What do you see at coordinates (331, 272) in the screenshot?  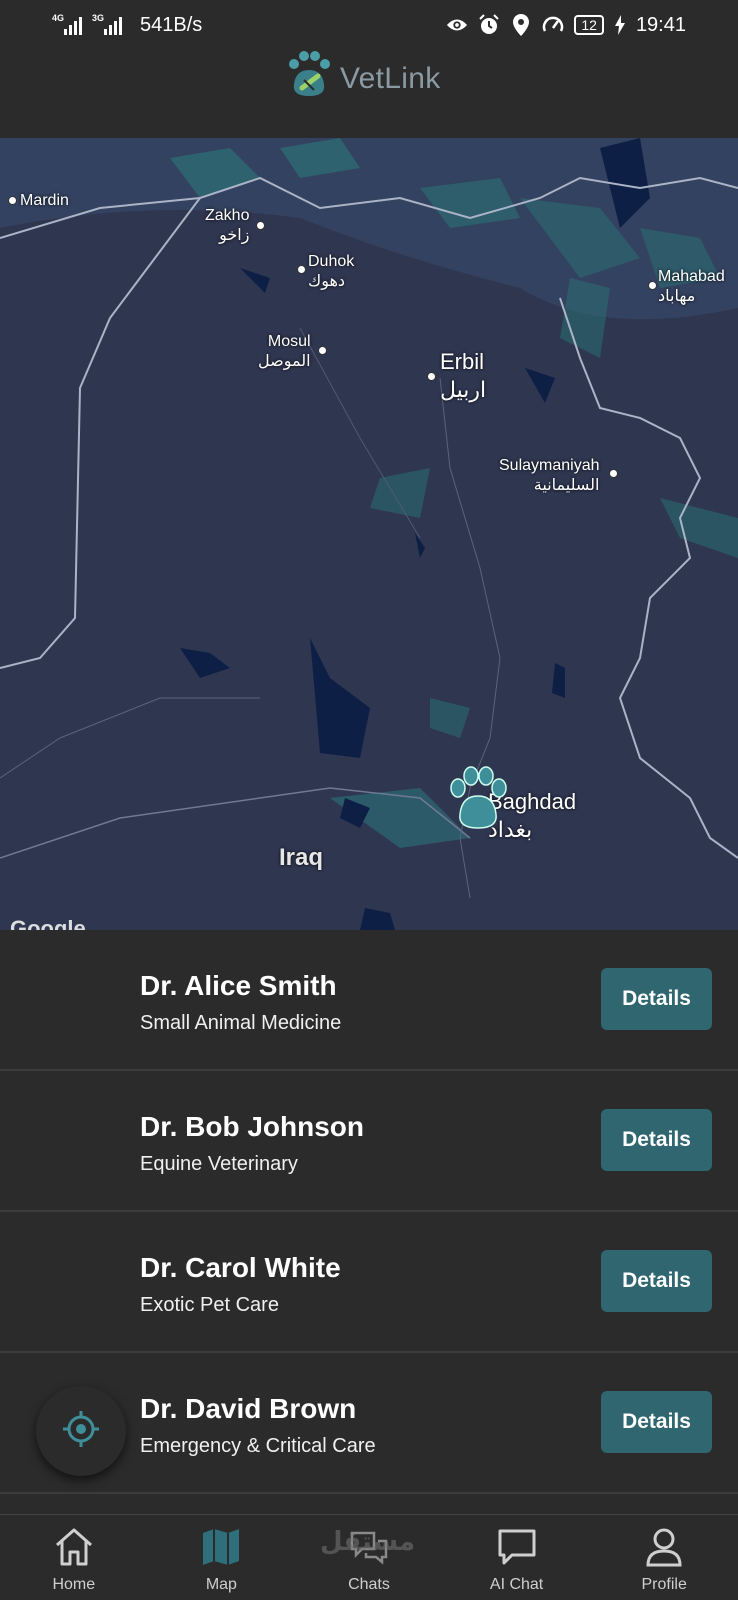 I see `city-duhok: Duhok دهوك` at bounding box center [331, 272].